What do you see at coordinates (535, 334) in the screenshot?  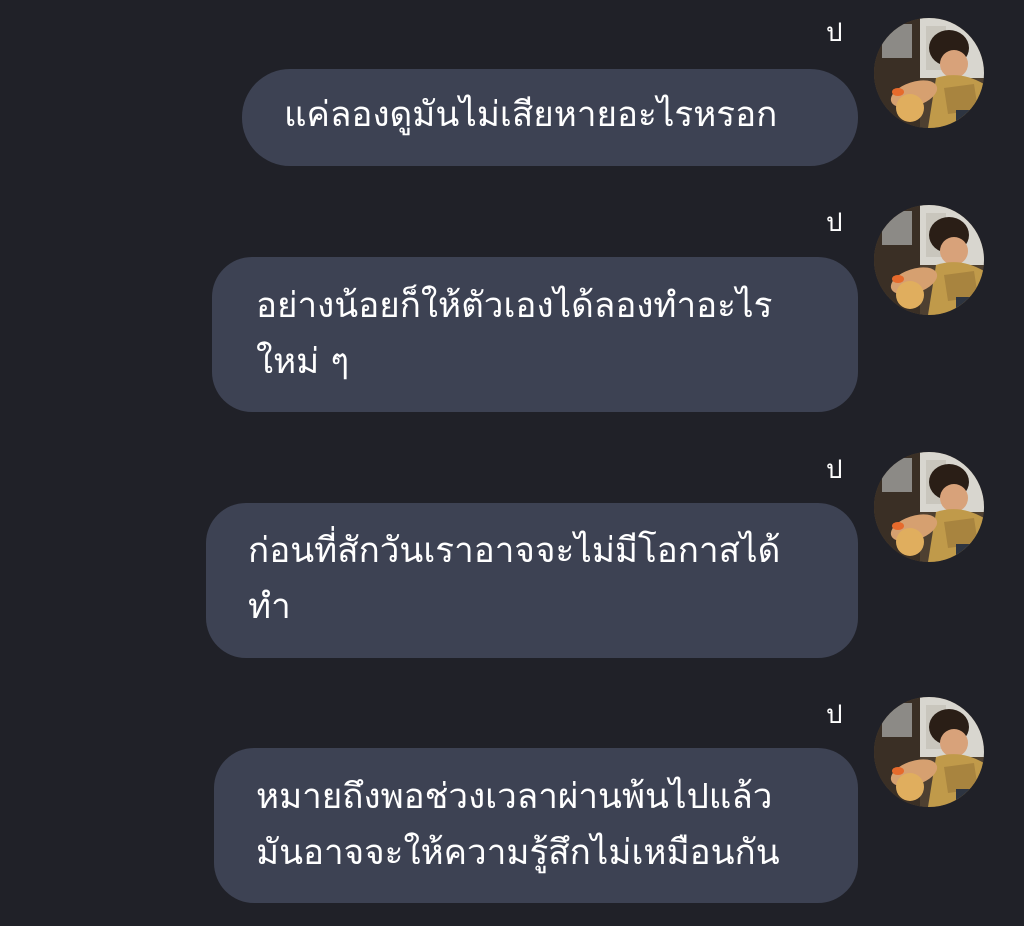 I see `message-bubble: อย่างน้อยก็ให้ตัวเองได้ลองทำอะไร ใหม่ ๆ` at bounding box center [535, 334].